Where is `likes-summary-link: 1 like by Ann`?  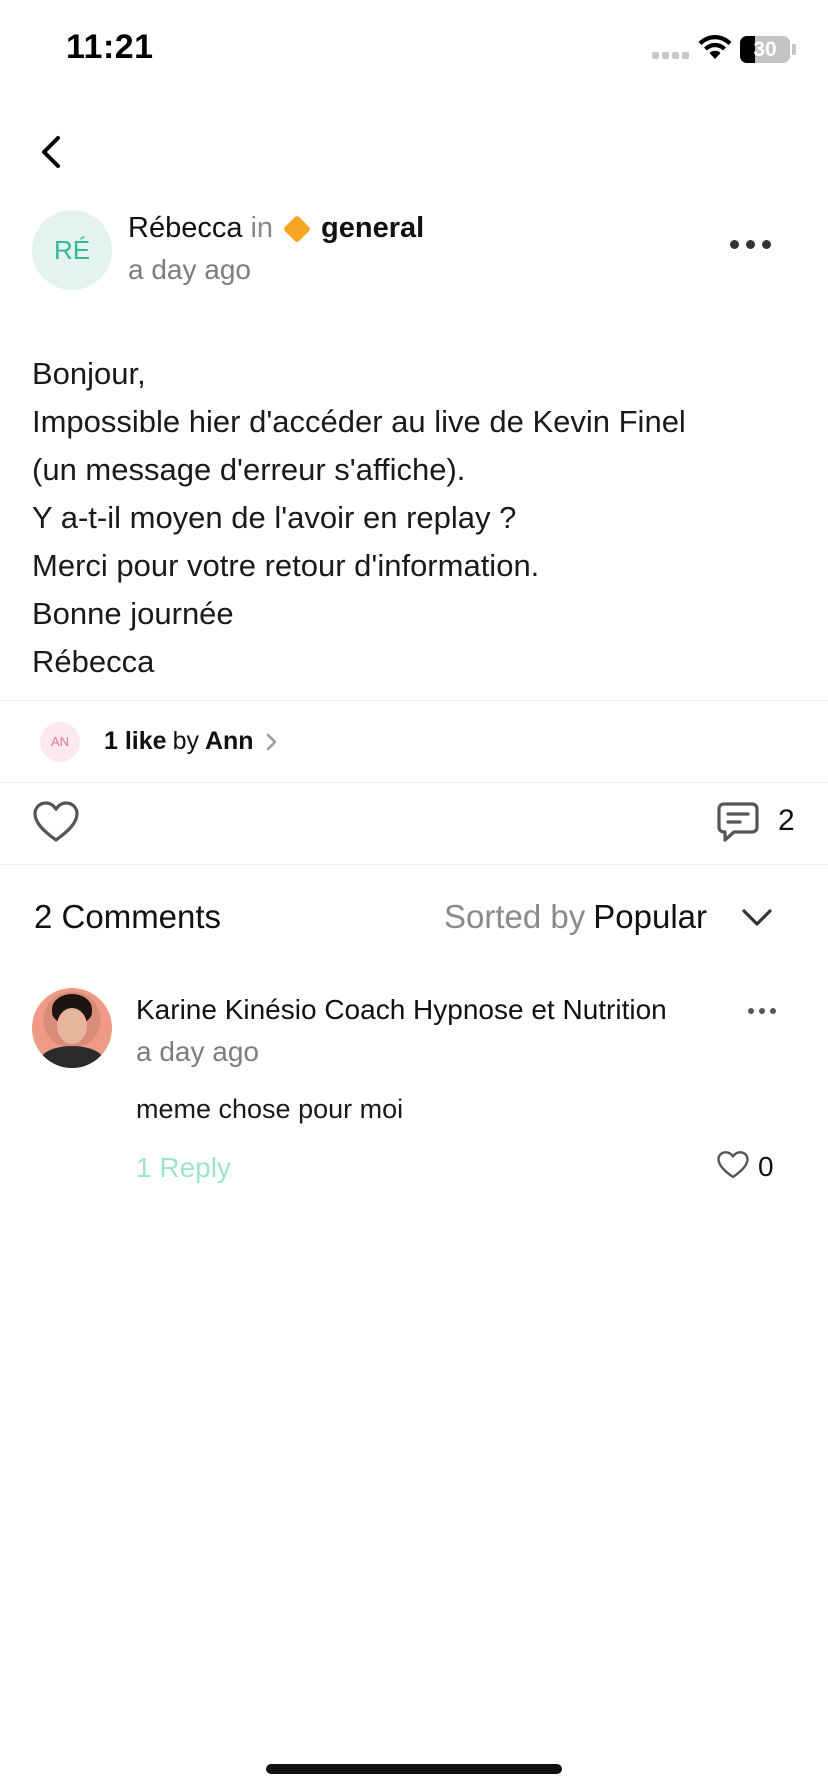 likes-summary-link: 1 like by Ann is located at coordinates (193, 741).